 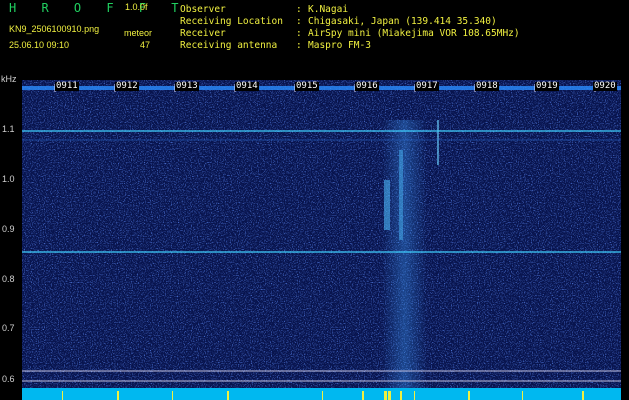 I want to click on time-label: 0911, so click(x=67, y=86).